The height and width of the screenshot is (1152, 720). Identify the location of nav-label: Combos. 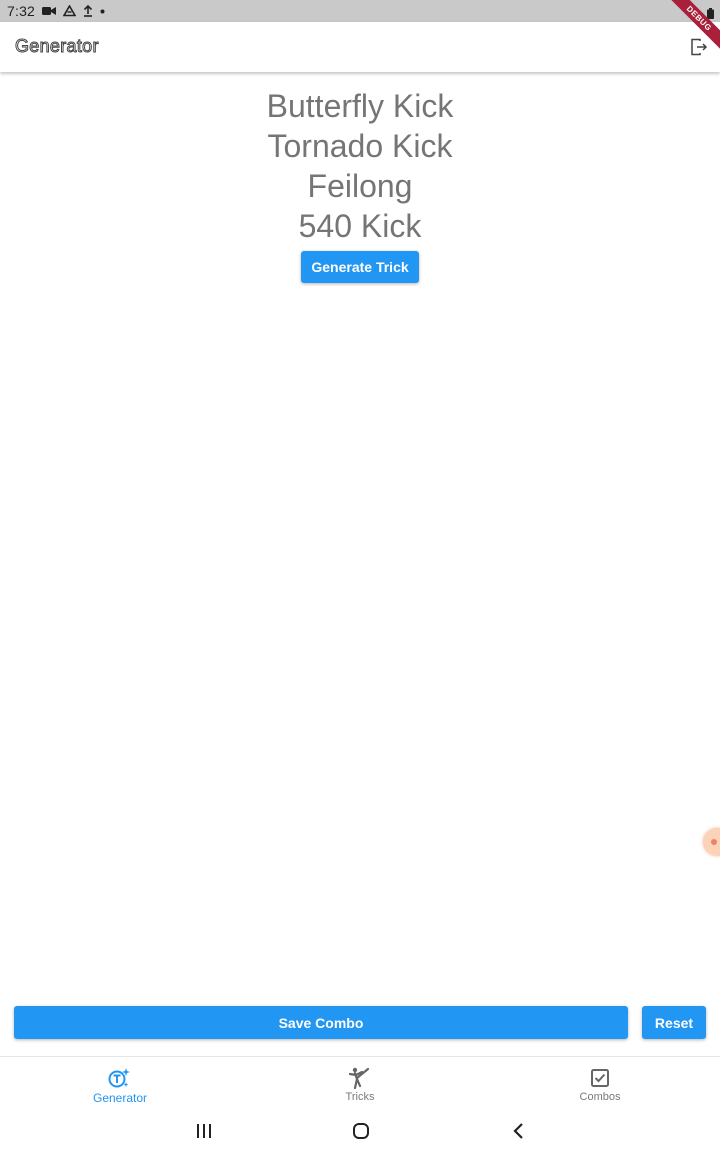
(600, 1097).